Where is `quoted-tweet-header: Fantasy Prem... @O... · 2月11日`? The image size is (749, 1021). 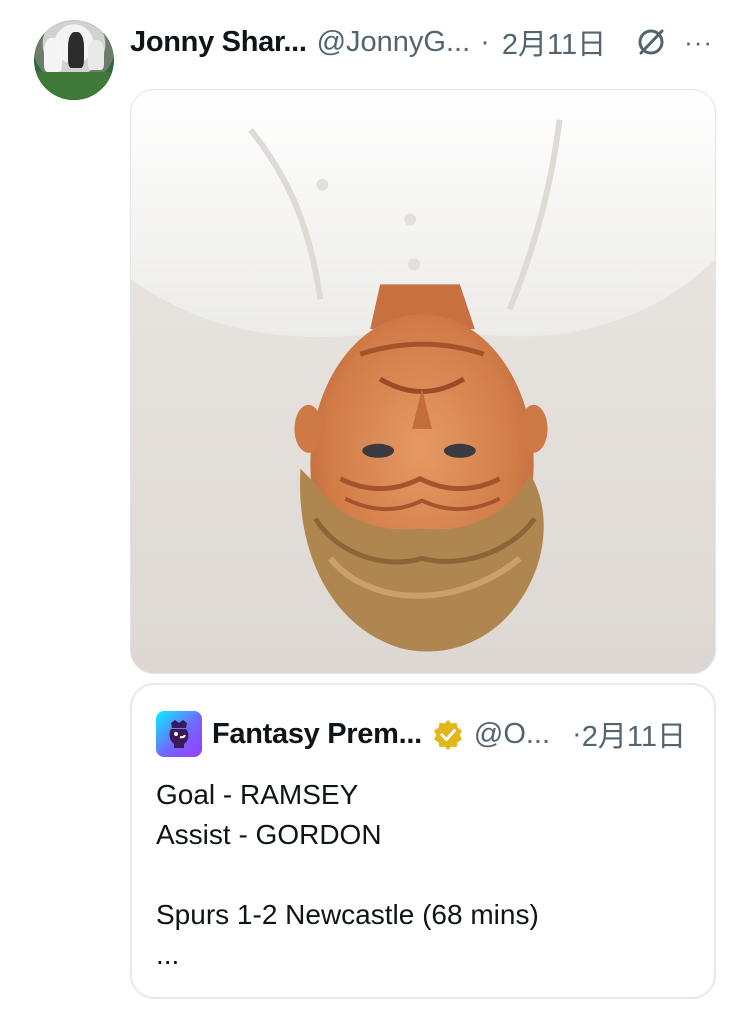 quoted-tweet-header: Fantasy Prem... @O... · 2月11日 is located at coordinates (423, 734).